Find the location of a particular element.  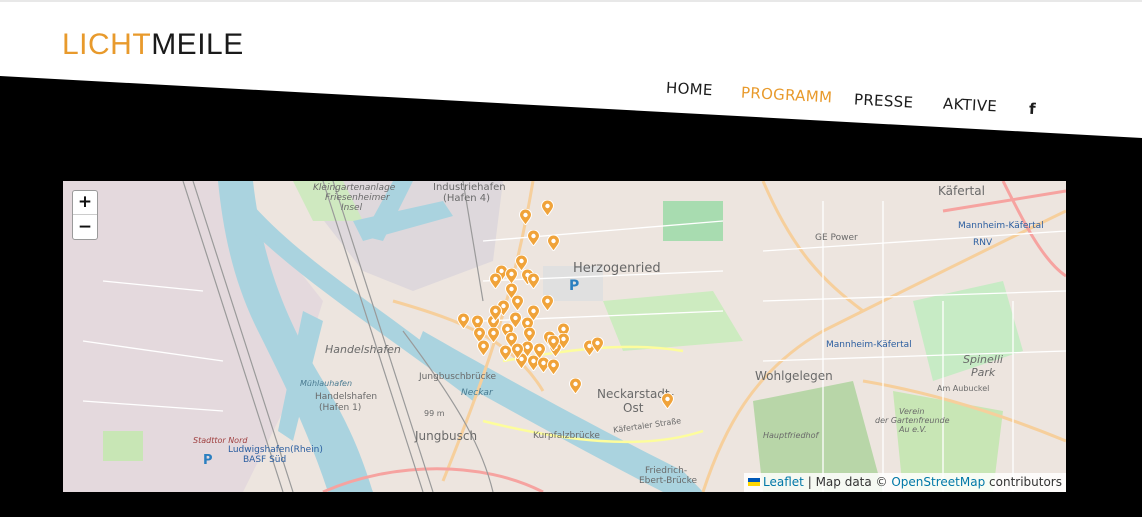

map-label-neckar: Neckar is located at coordinates (477, 393).